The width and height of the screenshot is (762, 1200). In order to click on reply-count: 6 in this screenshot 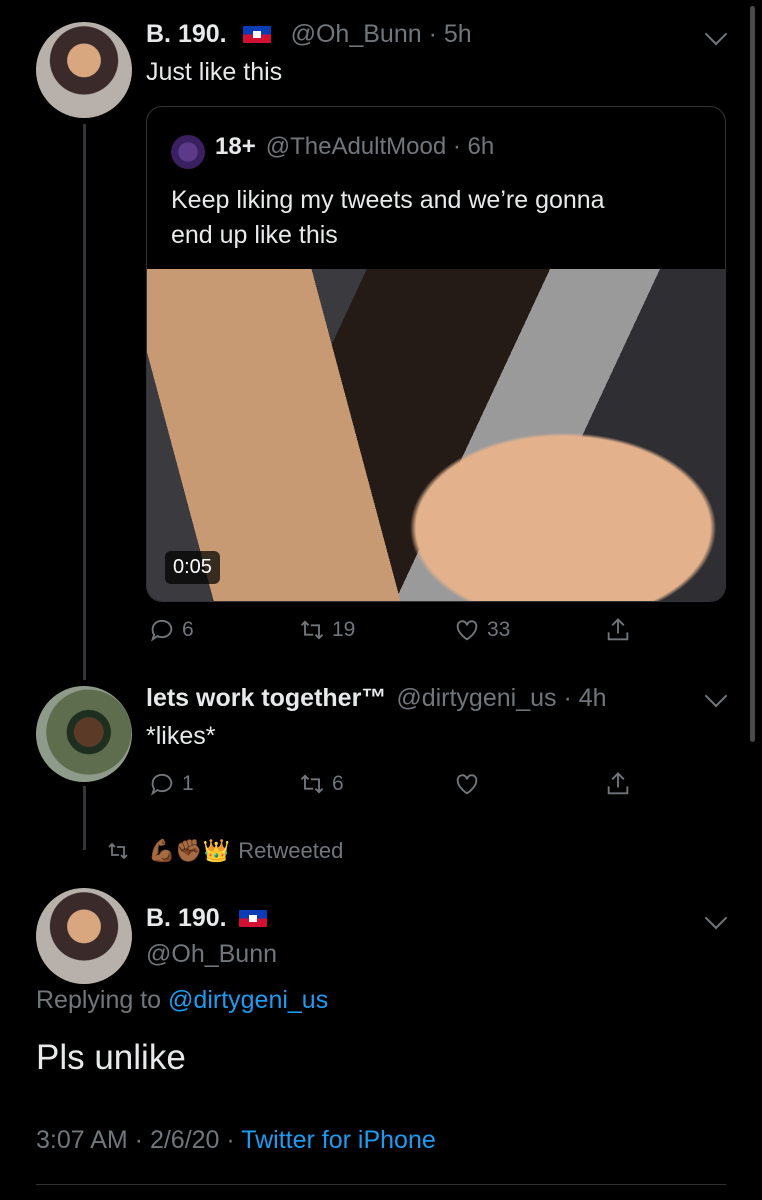, I will do `click(188, 629)`.